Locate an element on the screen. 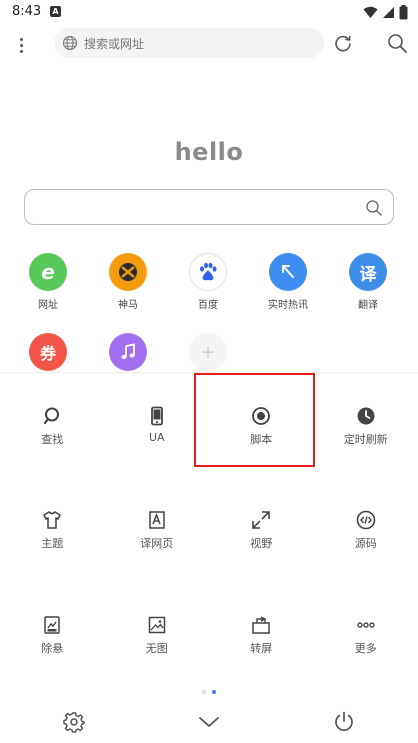  tool-rotate-screen: 转屏 is located at coordinates (261, 635).